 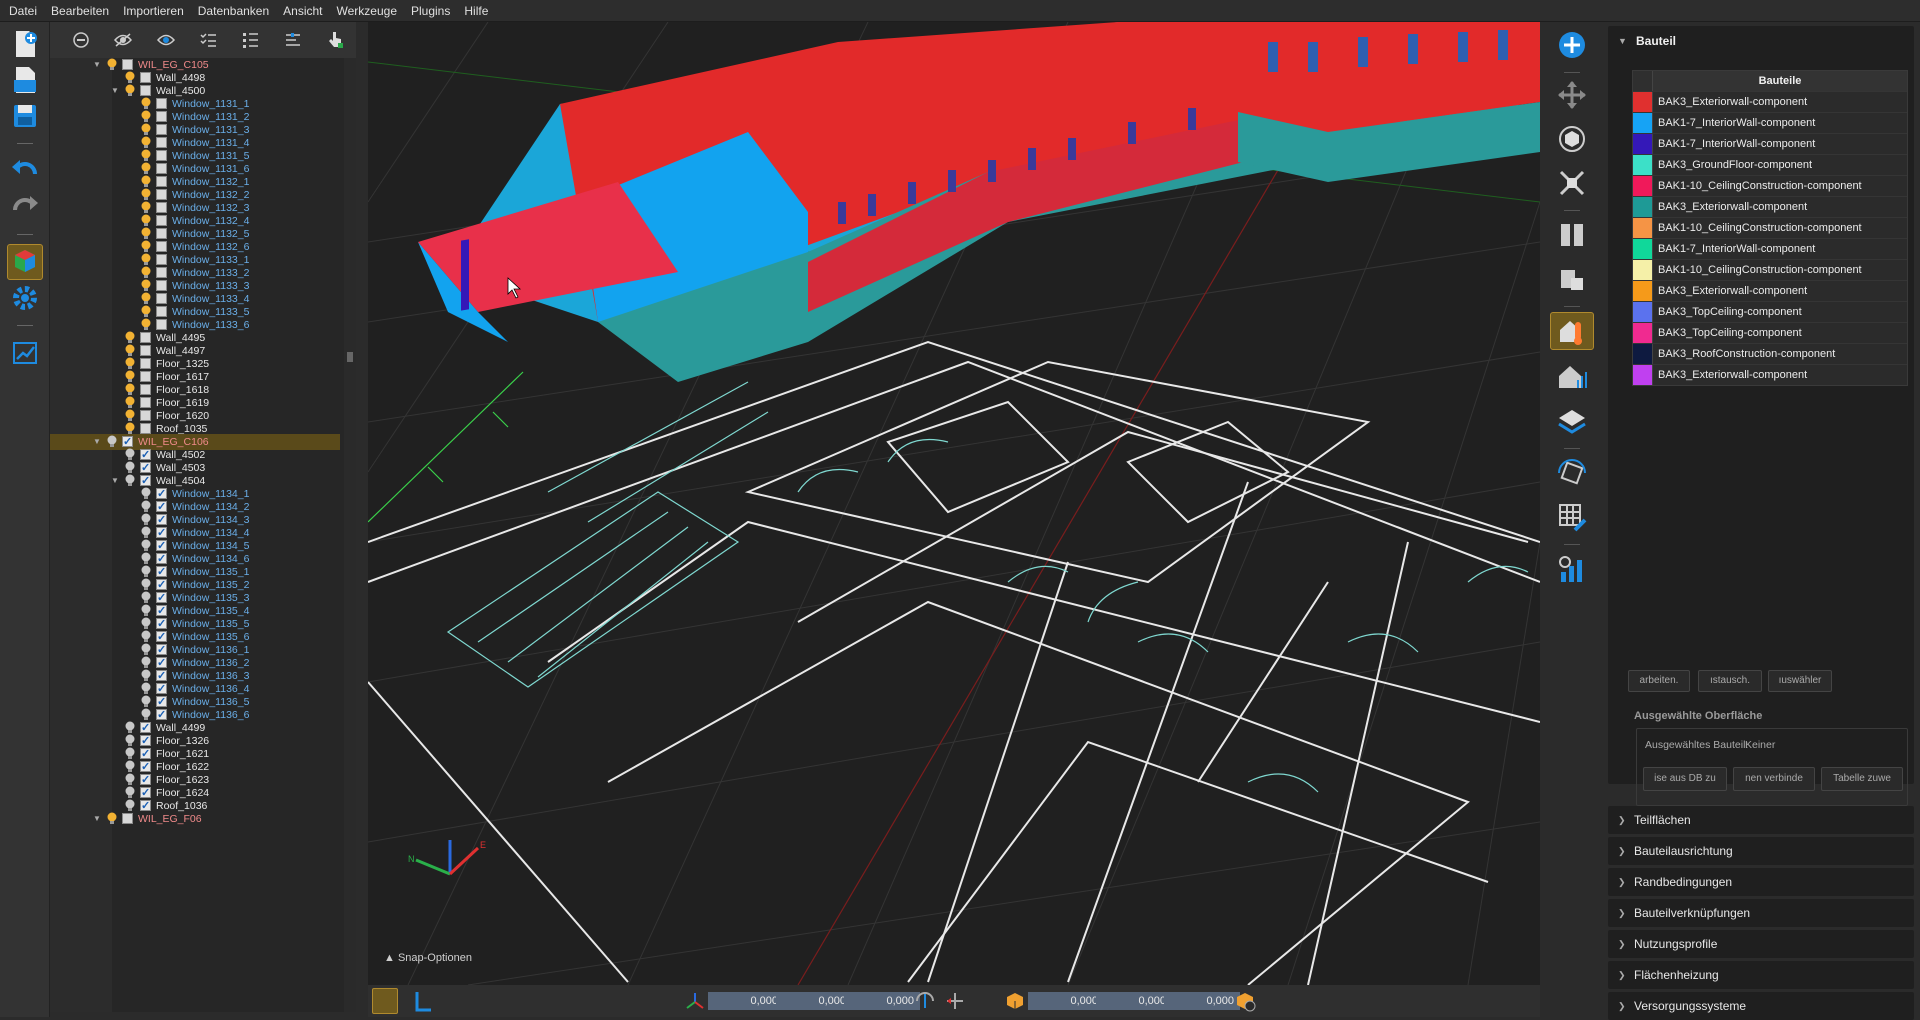 I want to click on show-eye-icon, so click(x=166, y=40).